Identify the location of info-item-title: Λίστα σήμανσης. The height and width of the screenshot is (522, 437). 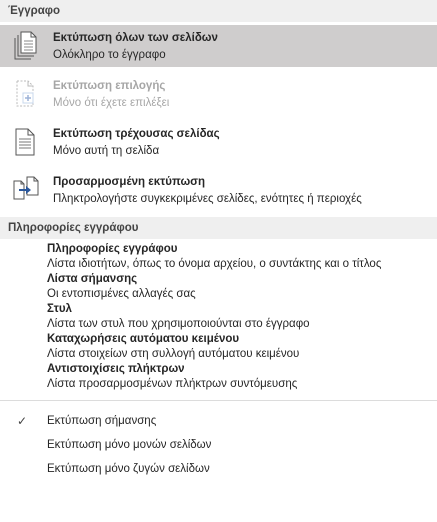
(92, 279).